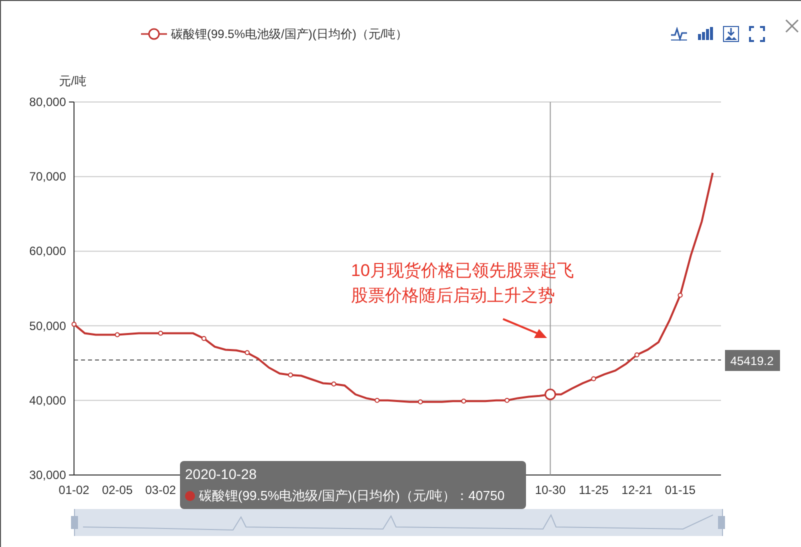  Describe the element at coordinates (550, 394) in the screenshot. I see `hover-point` at that location.